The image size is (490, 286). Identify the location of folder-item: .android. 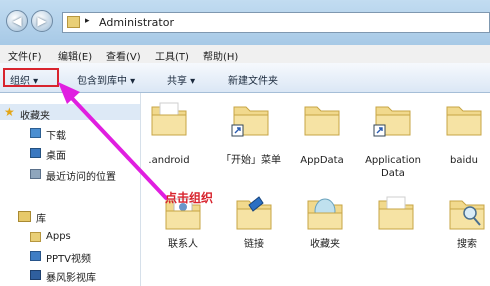
(169, 144).